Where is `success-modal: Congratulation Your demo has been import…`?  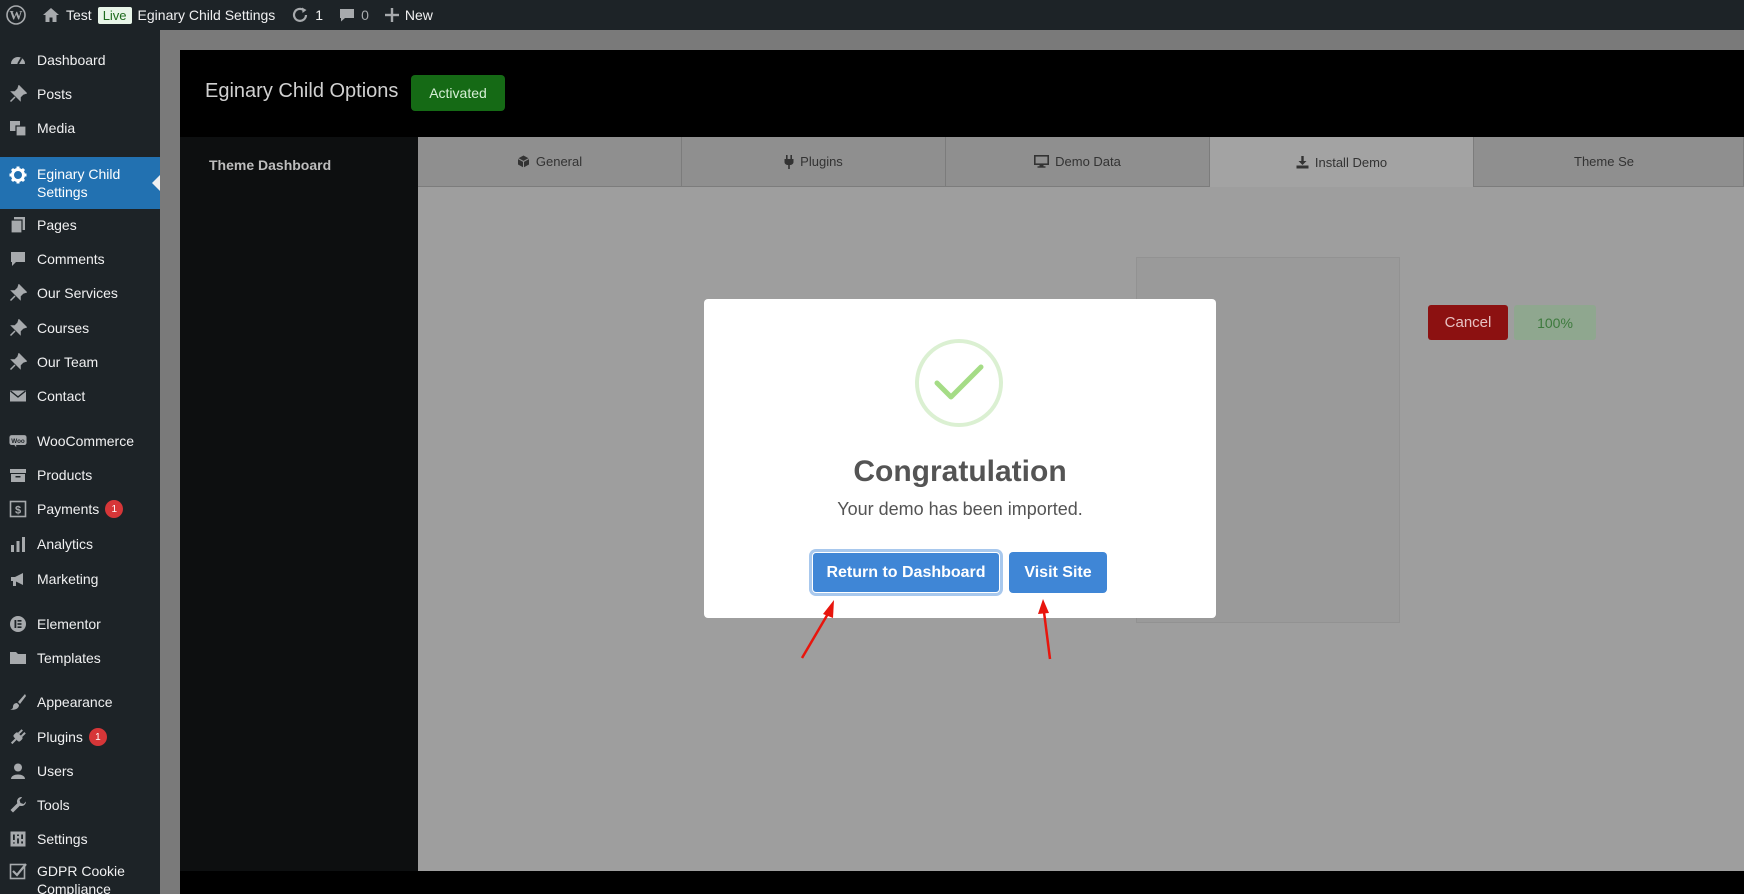 success-modal: Congratulation Your demo has been import… is located at coordinates (960, 458).